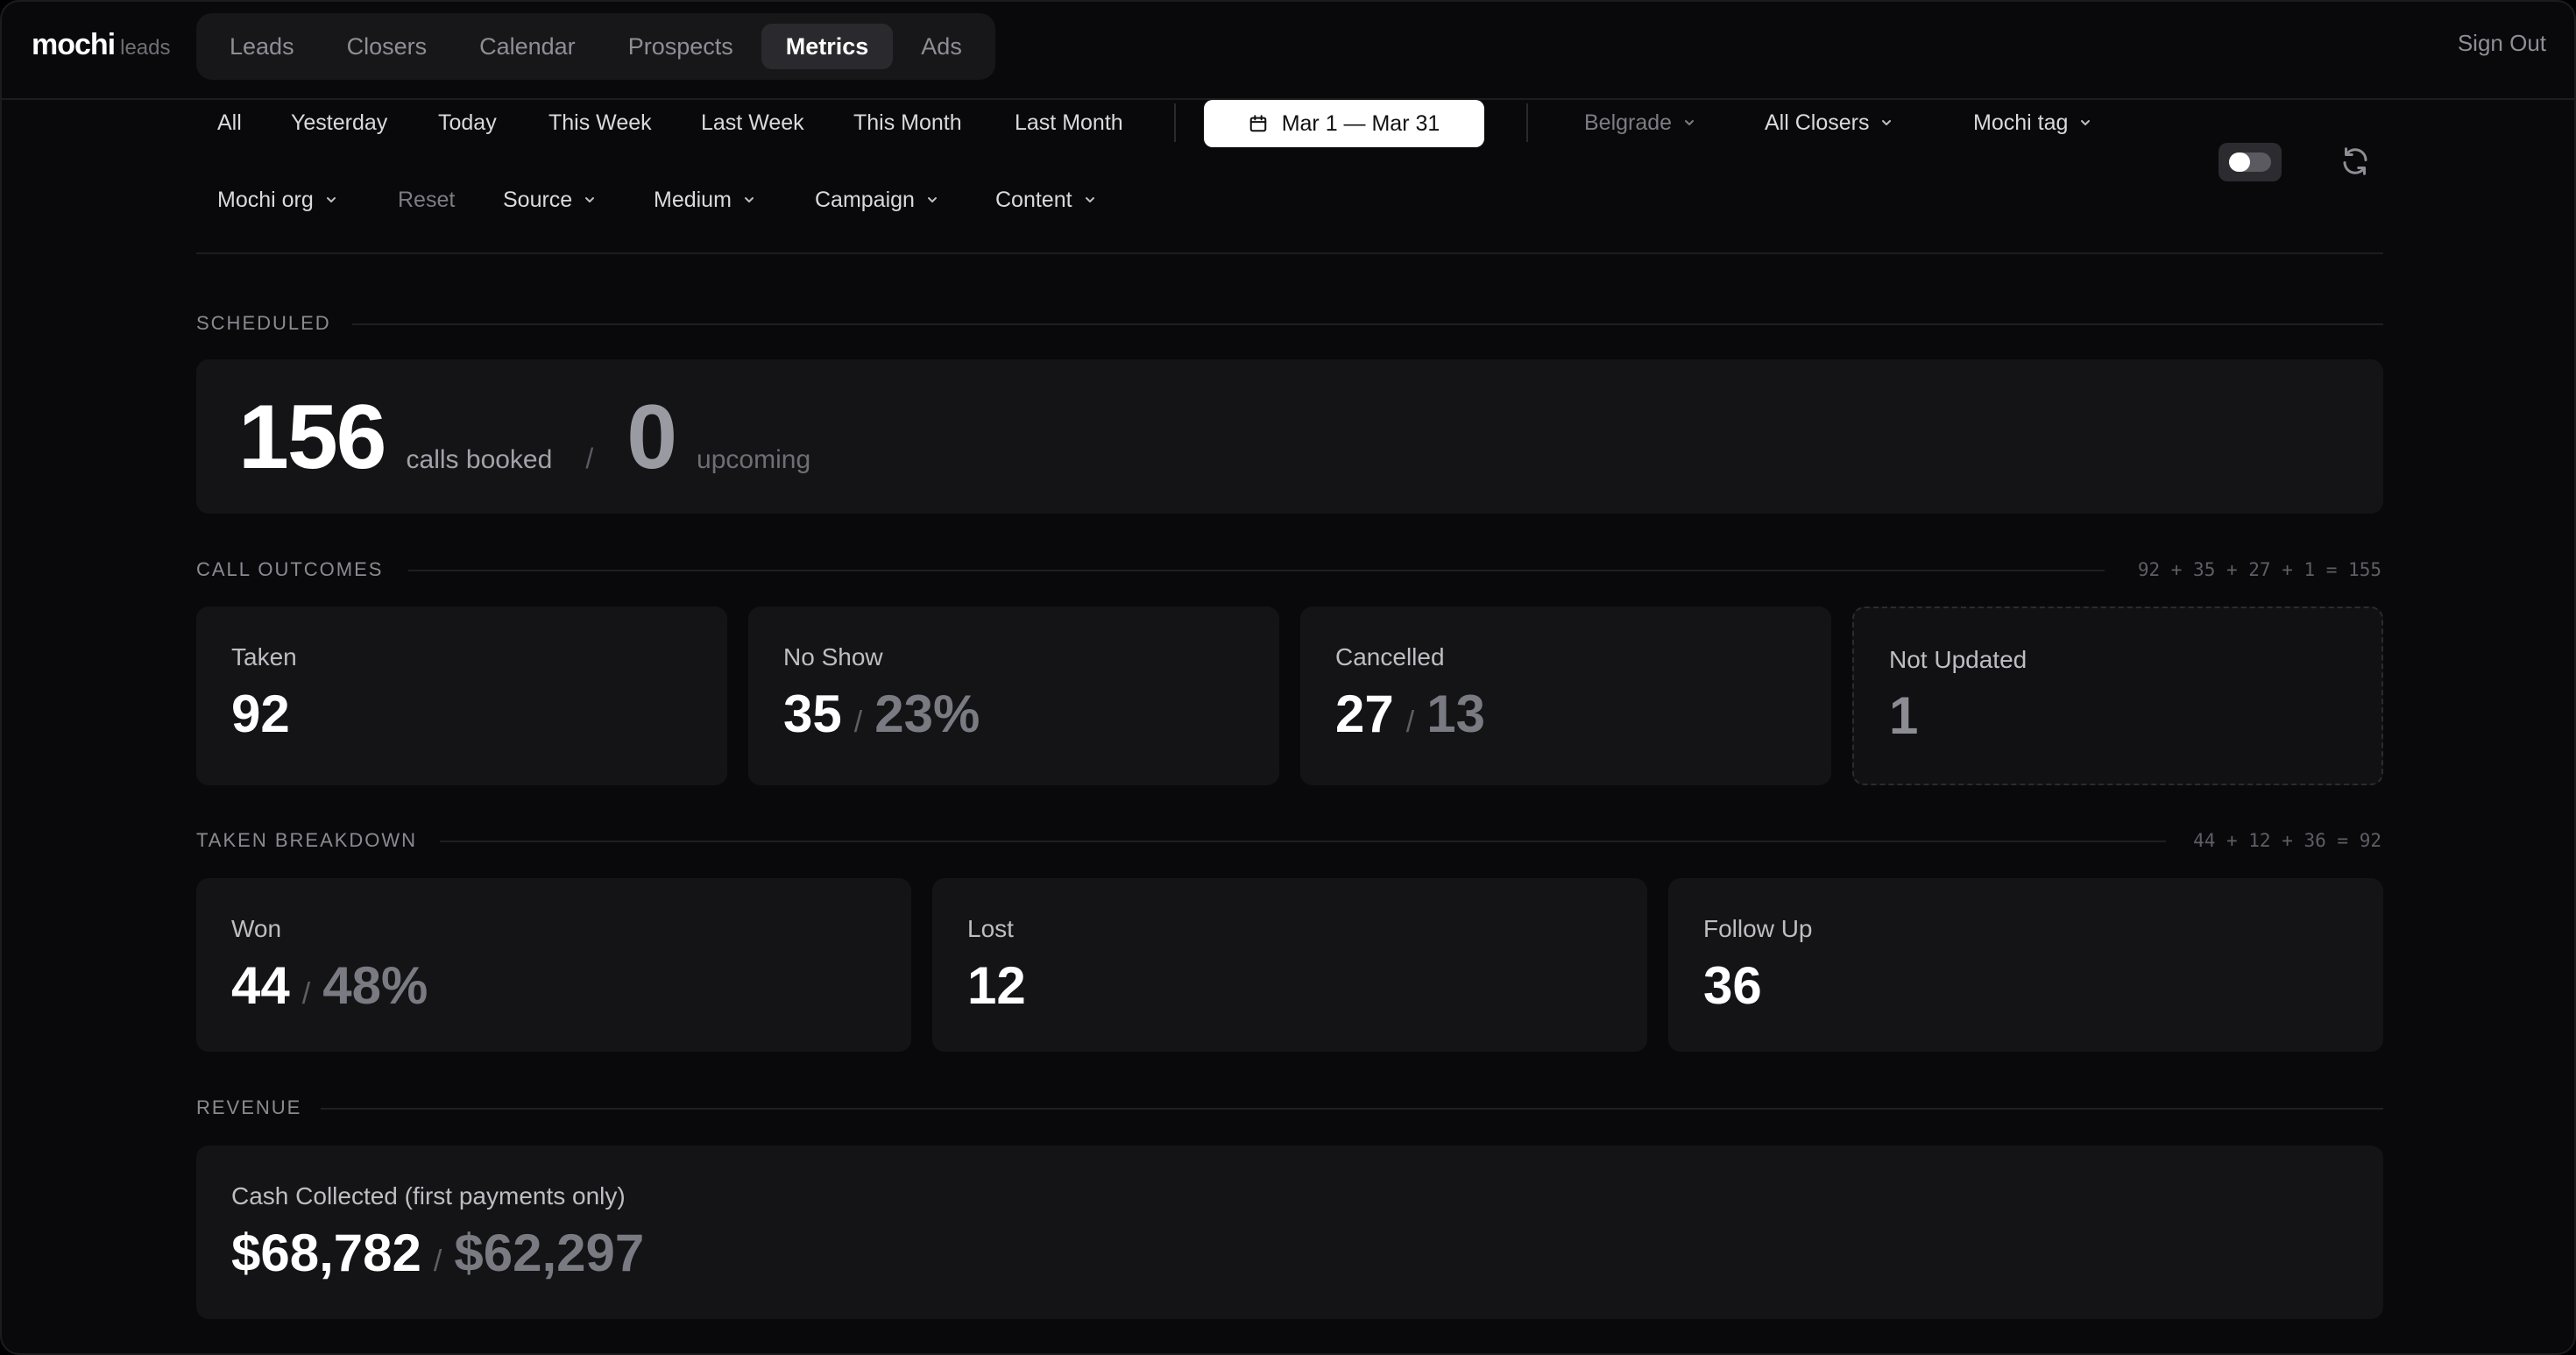 This screenshot has height=1355, width=2576. Describe the element at coordinates (1817, 123) in the screenshot. I see `closers-label: All Closers` at that location.